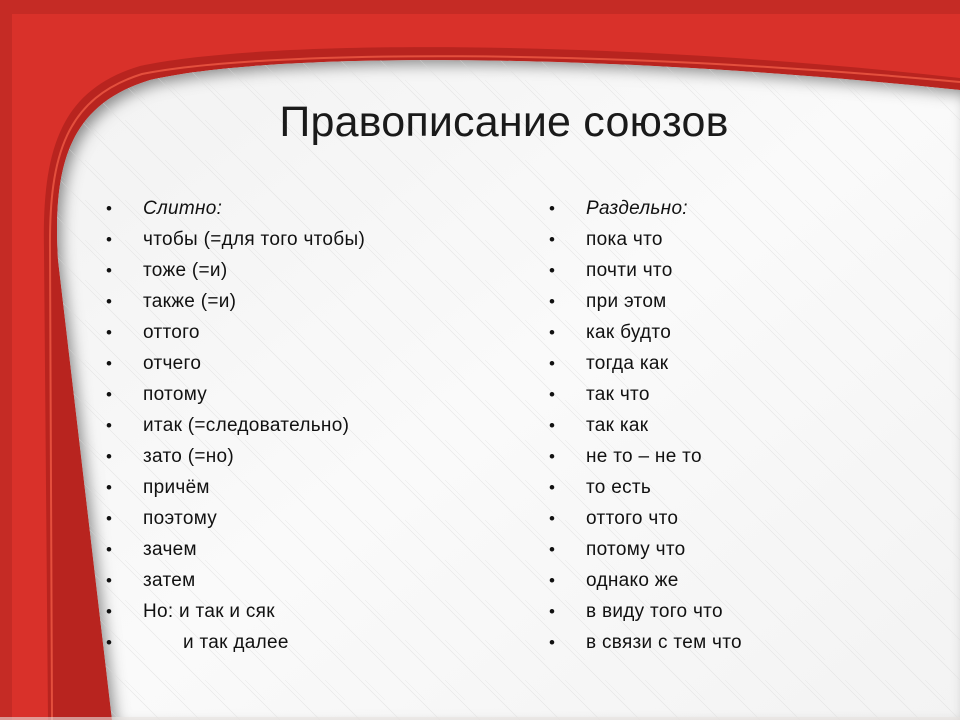 Image resolution: width=960 pixels, height=720 pixels. Describe the element at coordinates (176, 487) in the screenshot. I see `list-item-text: причём` at that location.